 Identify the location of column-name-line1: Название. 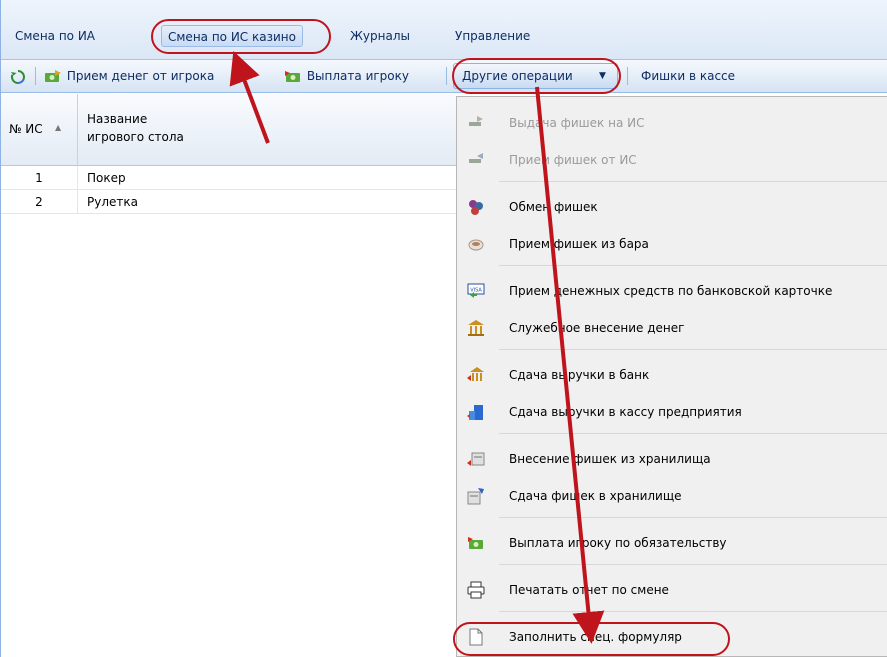
(117, 119).